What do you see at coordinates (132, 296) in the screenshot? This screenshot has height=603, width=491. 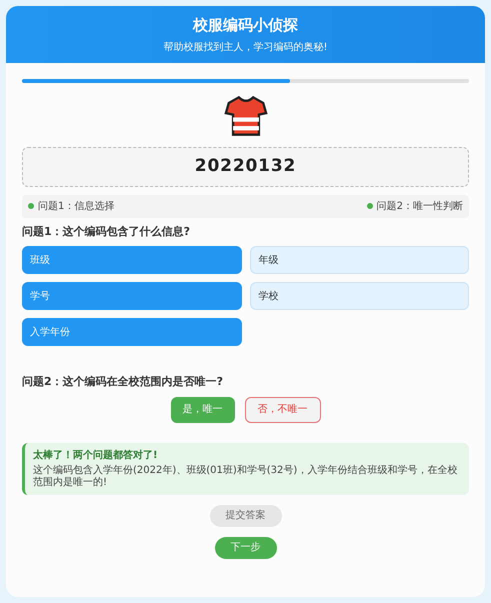 I see `option-button: 学号` at bounding box center [132, 296].